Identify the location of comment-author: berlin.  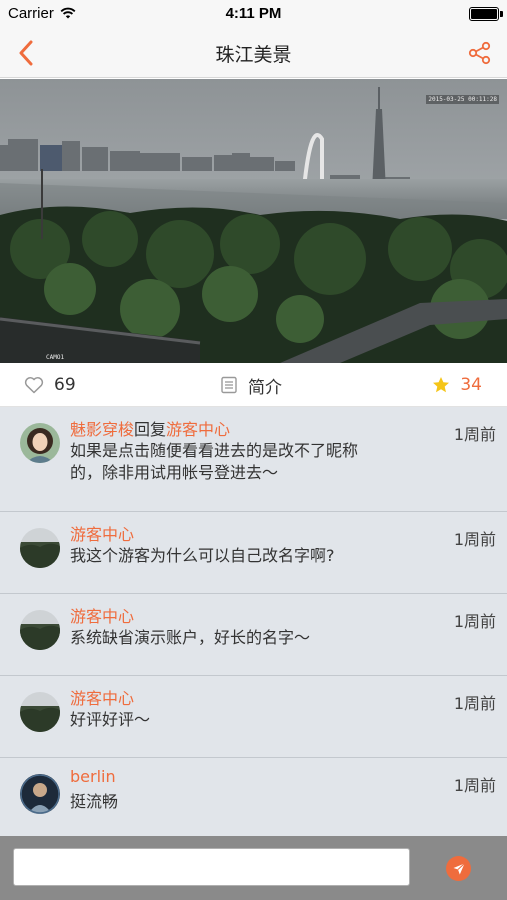
(93, 776).